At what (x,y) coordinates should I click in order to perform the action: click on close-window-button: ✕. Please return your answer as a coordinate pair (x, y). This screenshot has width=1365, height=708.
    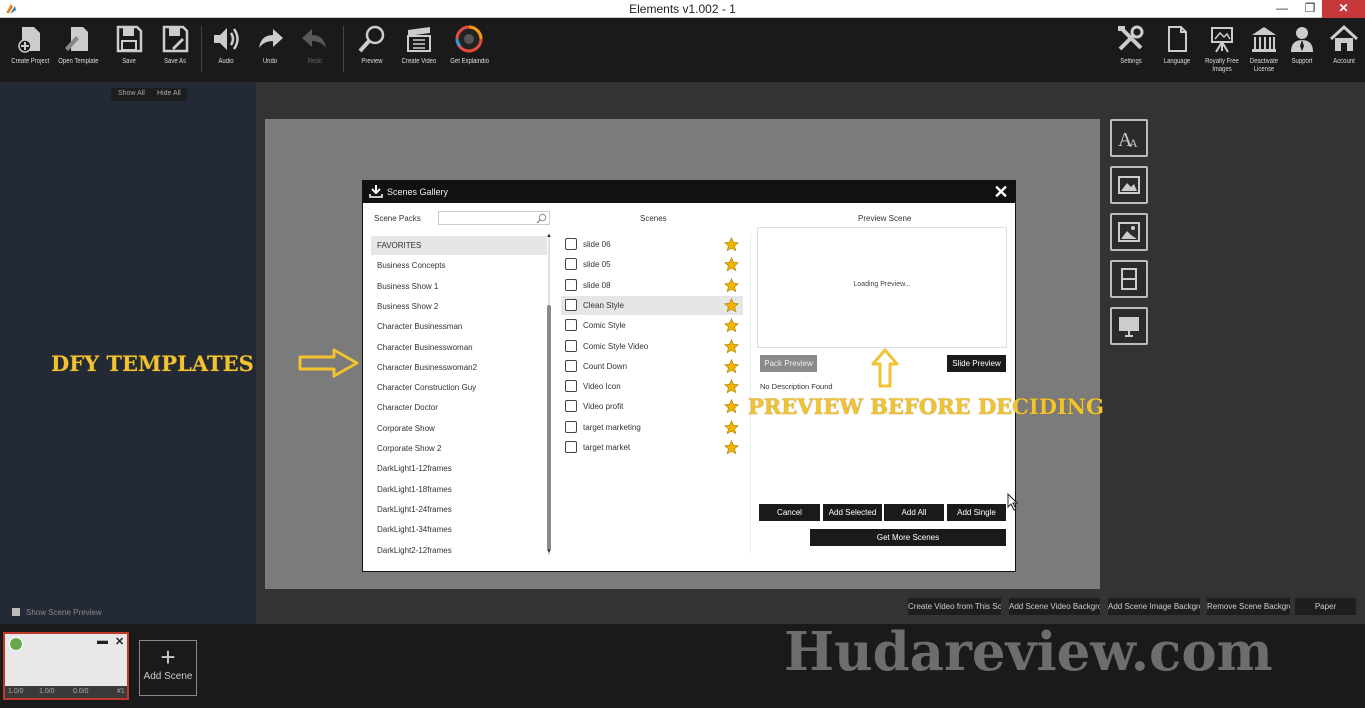
    Looking at the image, I should click on (1343, 9).